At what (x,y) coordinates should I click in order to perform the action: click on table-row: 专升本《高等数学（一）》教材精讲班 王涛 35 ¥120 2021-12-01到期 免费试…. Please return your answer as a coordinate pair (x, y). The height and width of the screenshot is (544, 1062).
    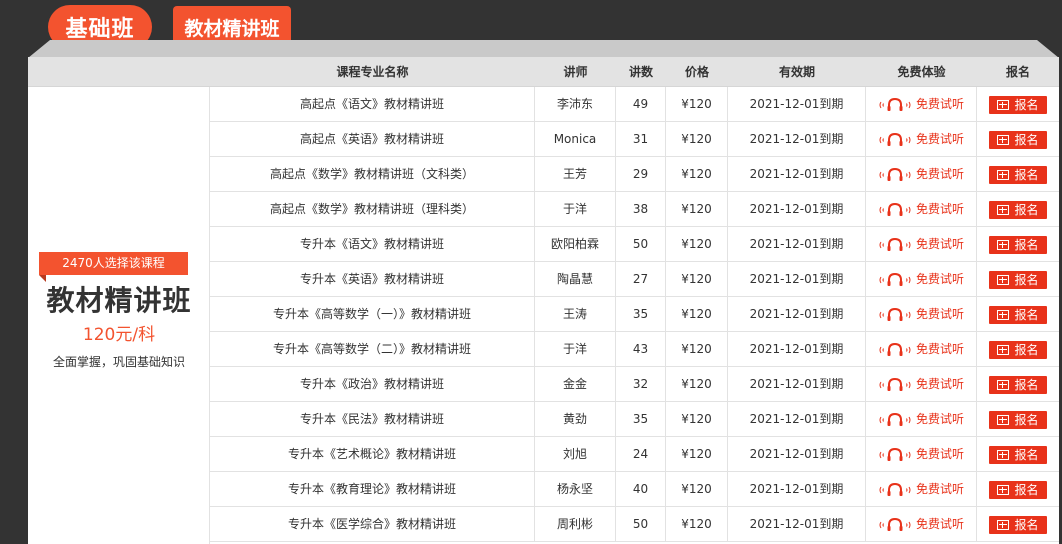
    Looking at the image, I should click on (634, 314).